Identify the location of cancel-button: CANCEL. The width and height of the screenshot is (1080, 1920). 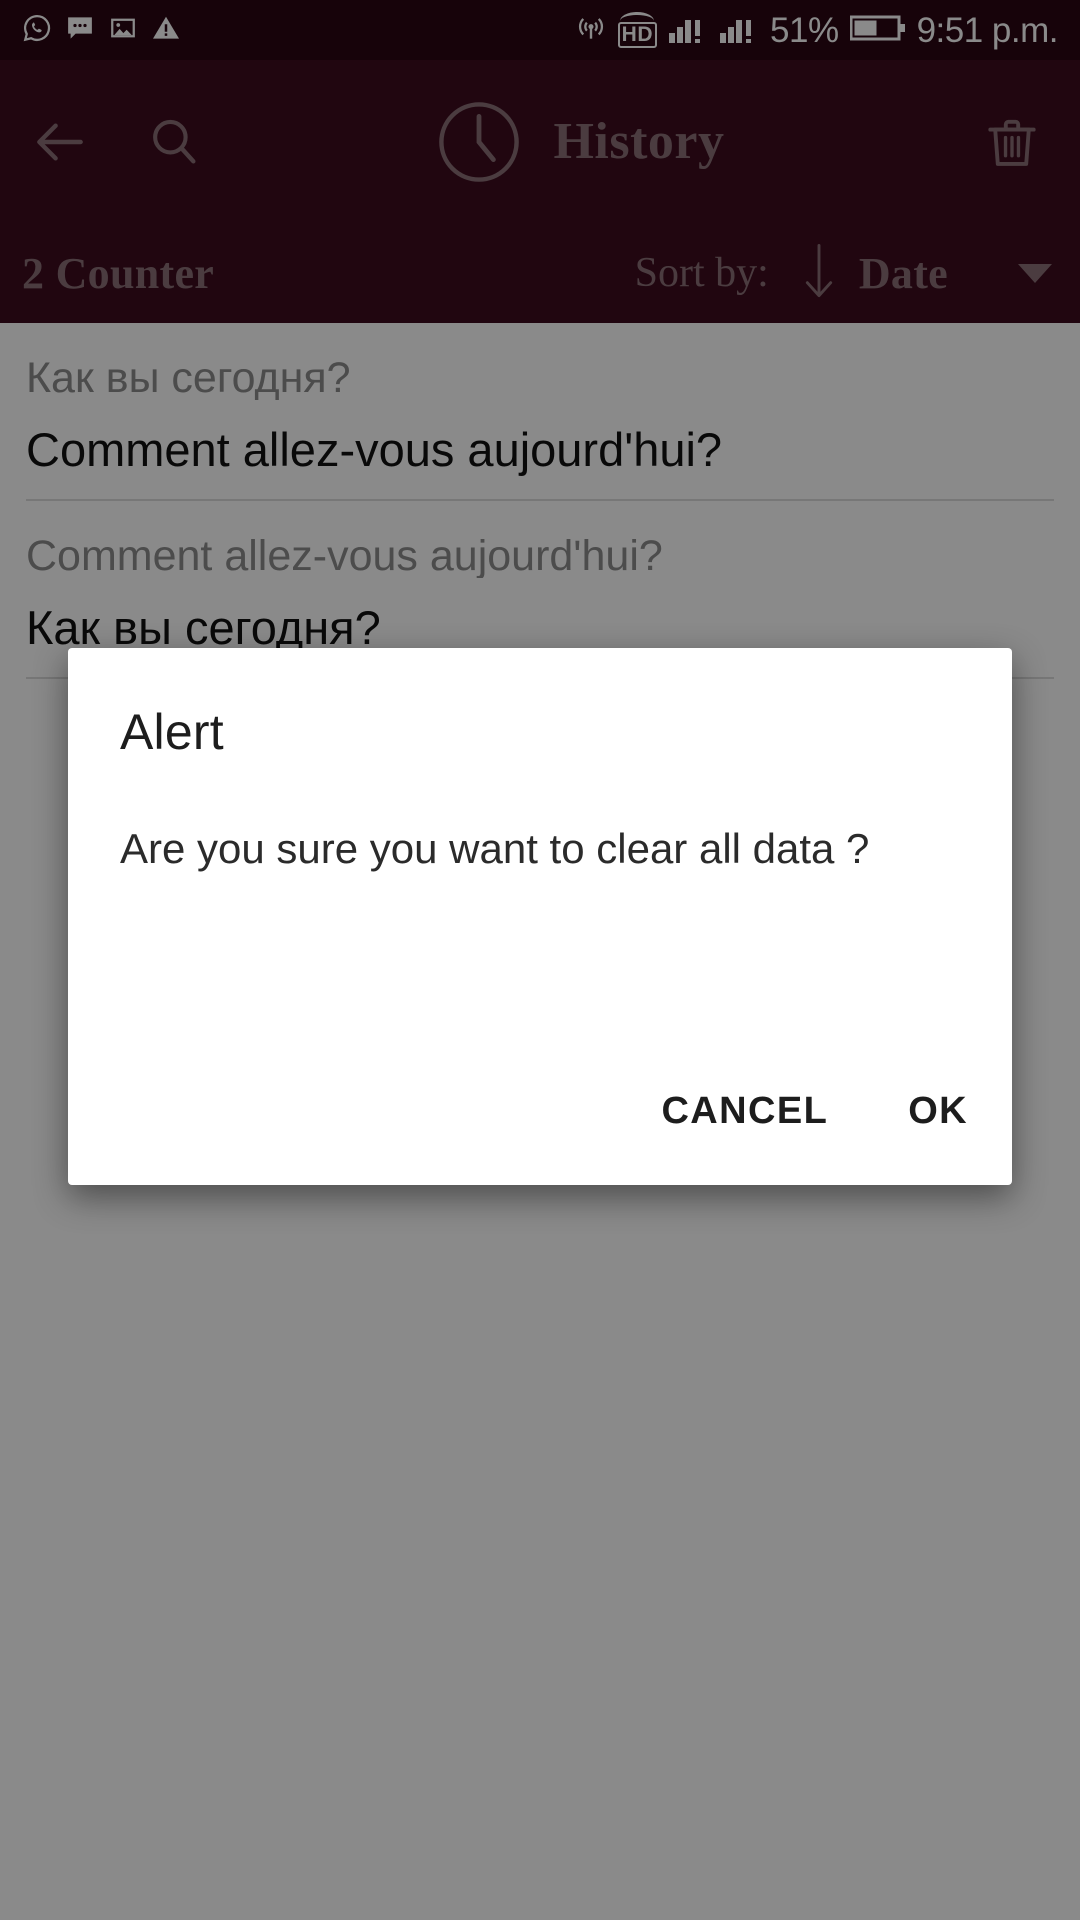
(744, 1111).